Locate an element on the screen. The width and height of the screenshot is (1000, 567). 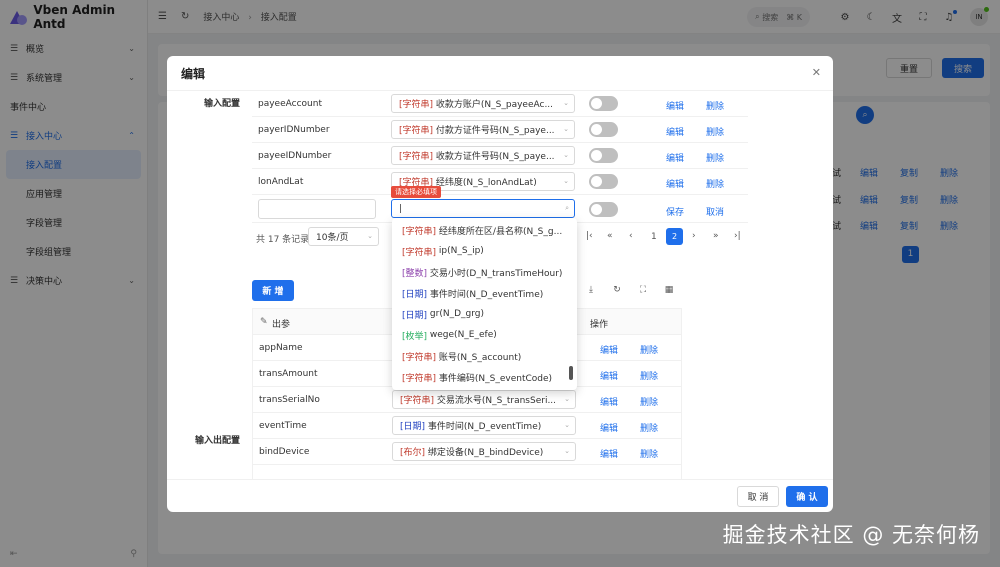
type-tag: [枚举] is located at coordinates (415, 336).